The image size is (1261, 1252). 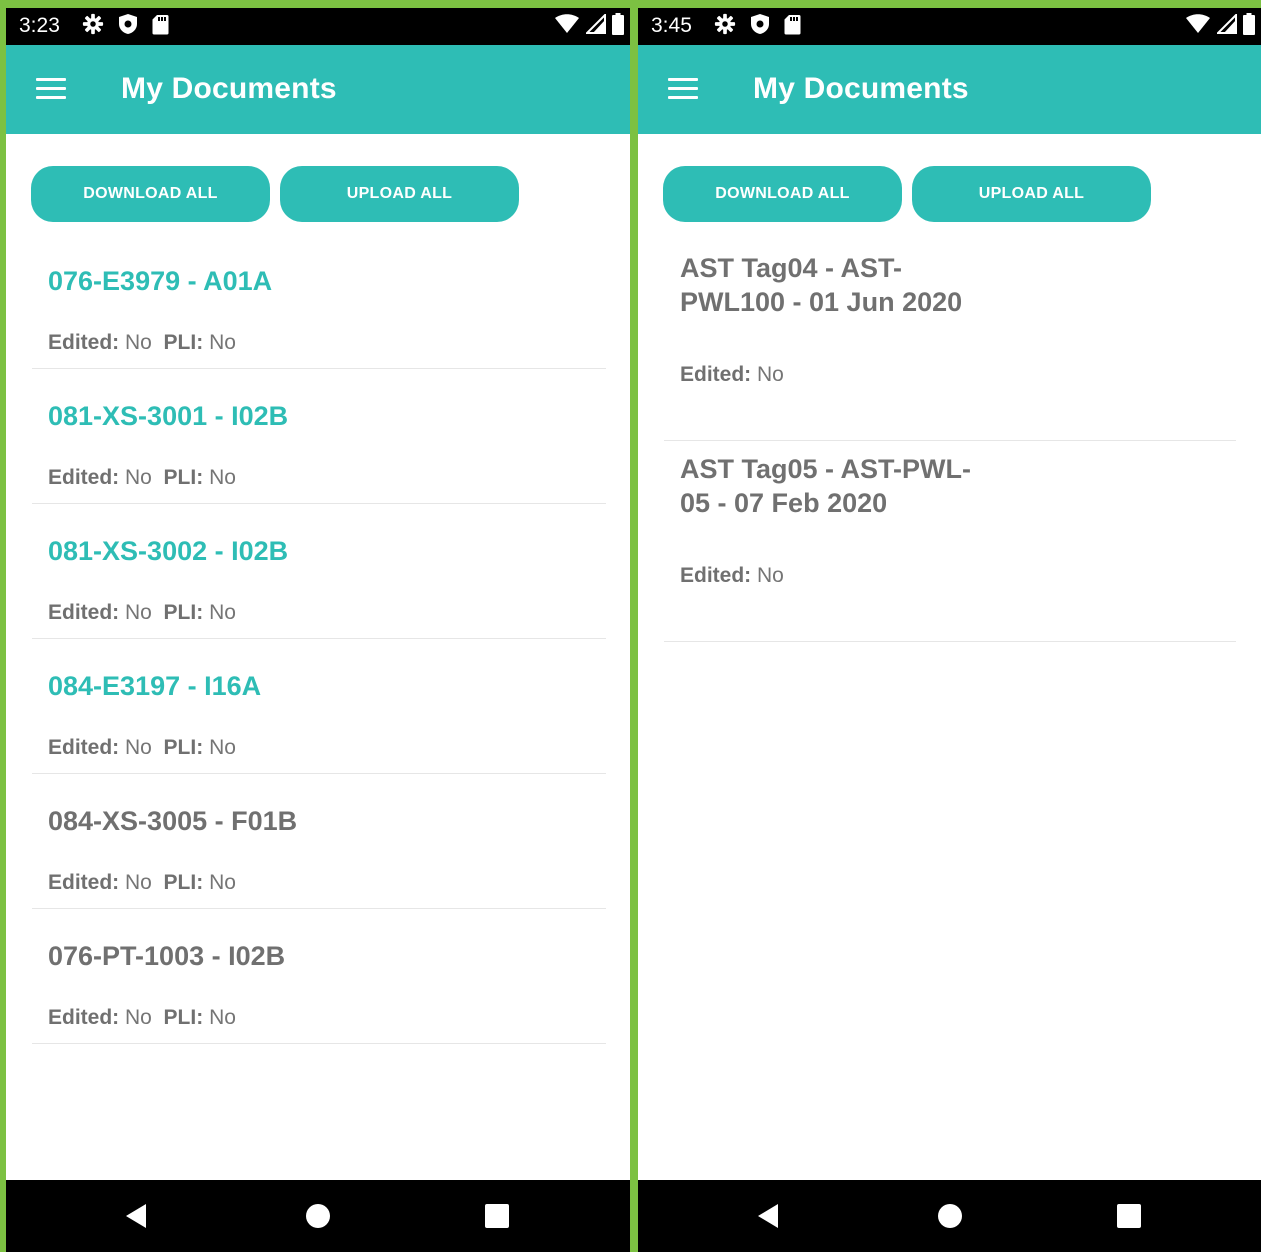 What do you see at coordinates (166, 956) in the screenshot?
I see `document-title: 076-PT-1003 - I02B` at bounding box center [166, 956].